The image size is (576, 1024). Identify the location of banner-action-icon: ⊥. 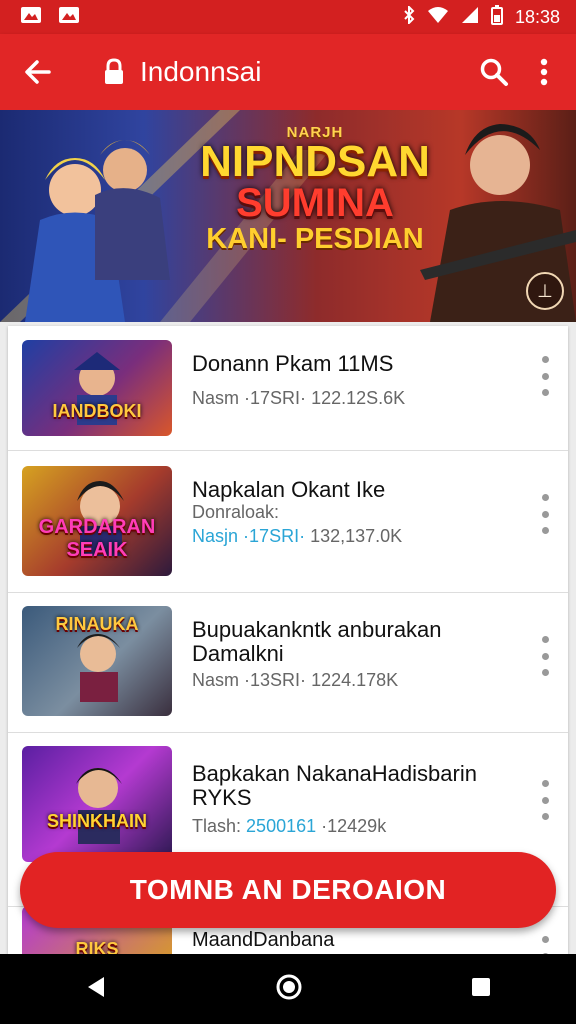
(545, 291).